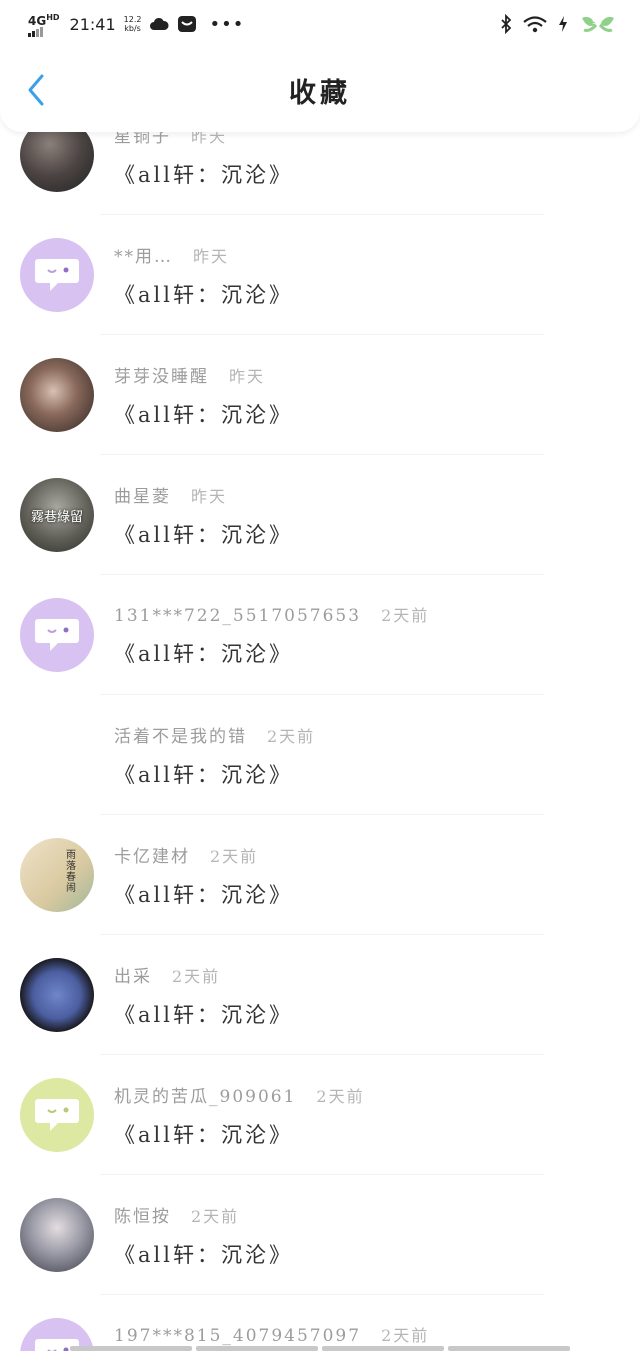 Image resolution: width=640 pixels, height=1351 pixels. Describe the element at coordinates (133, 974) in the screenshot. I see `username: 出采` at that location.